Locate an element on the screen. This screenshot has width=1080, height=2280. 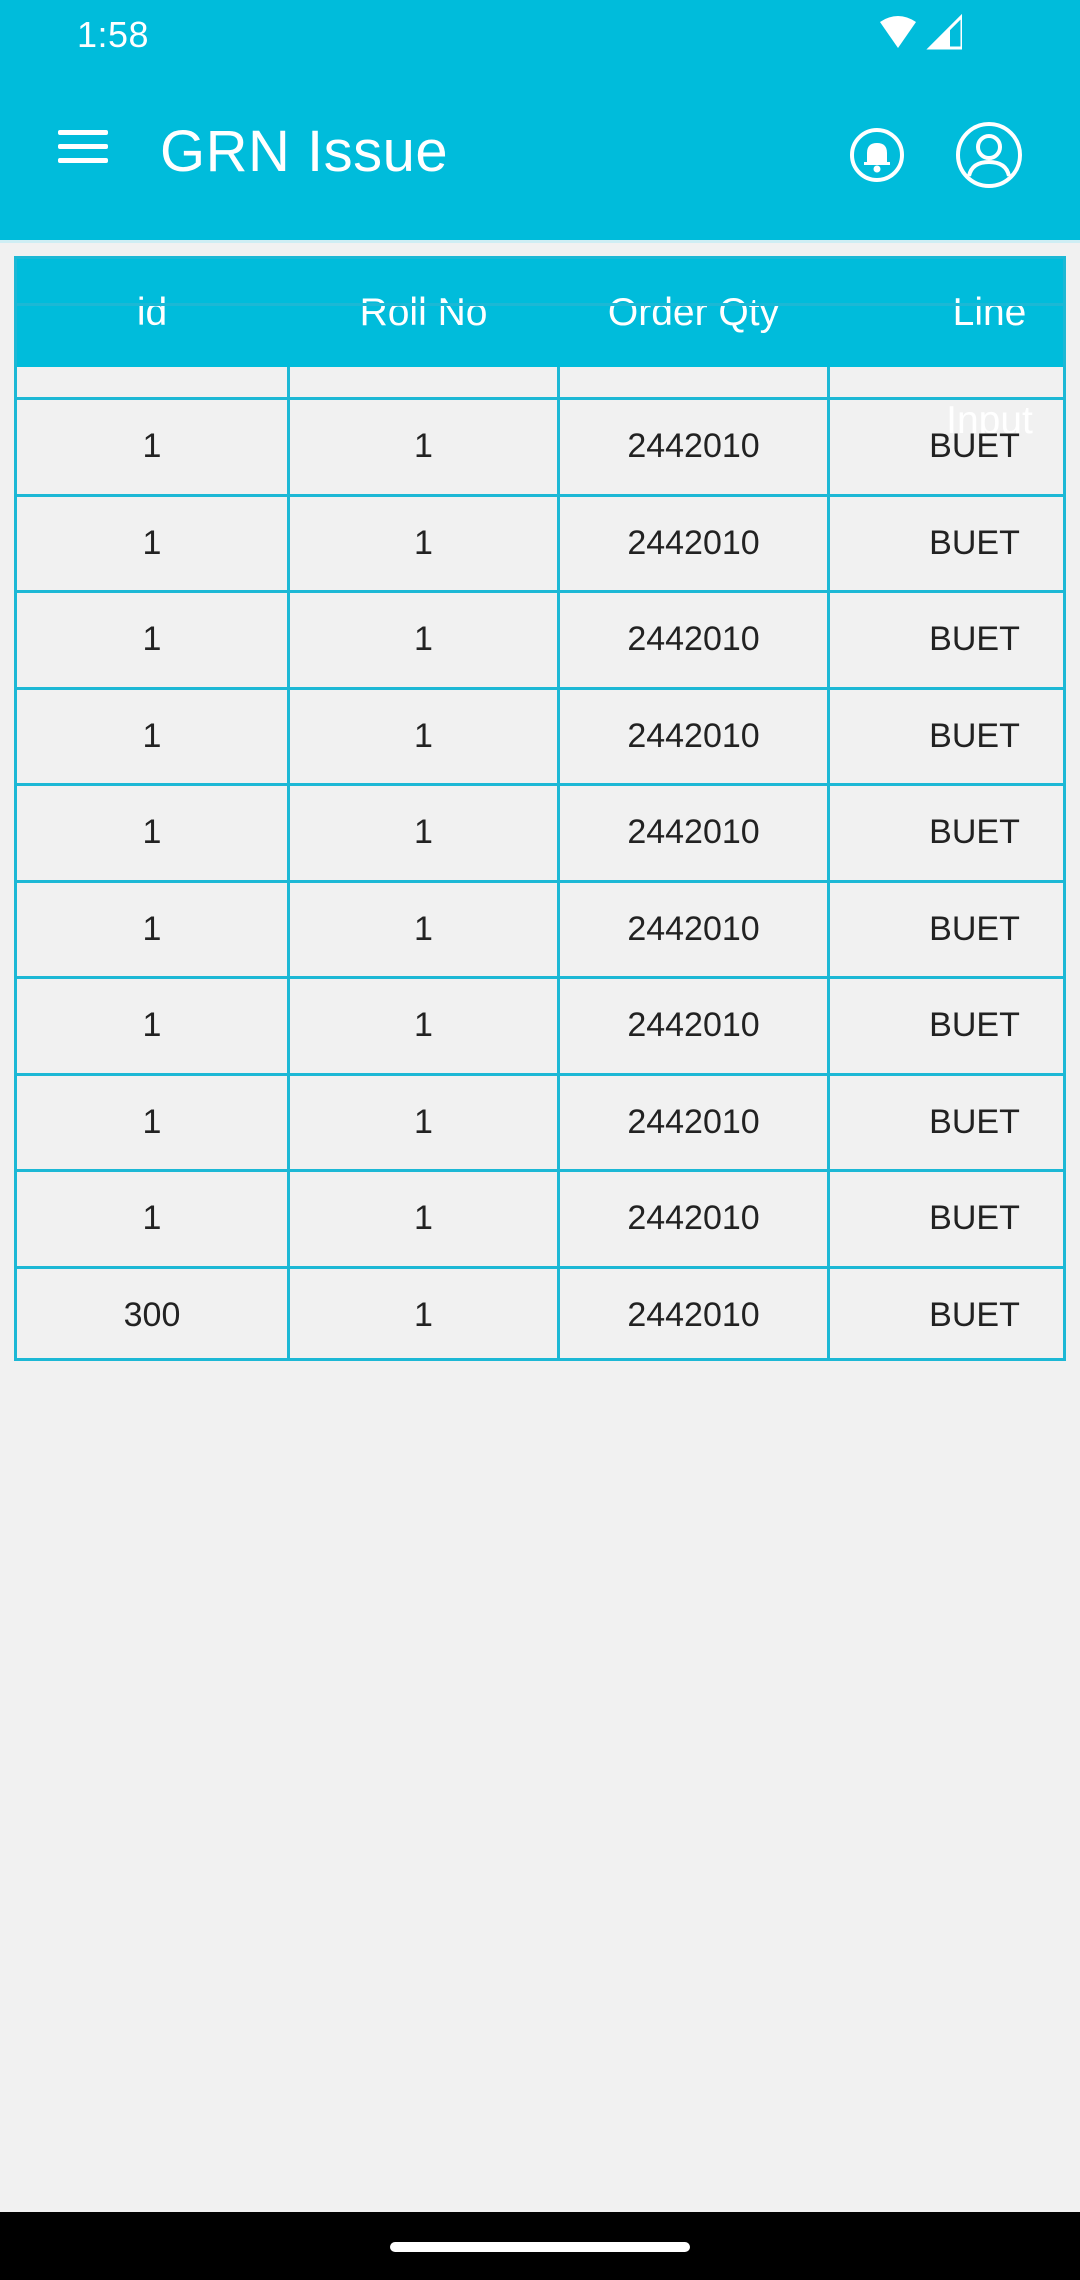
account-button is located at coordinates (989, 155).